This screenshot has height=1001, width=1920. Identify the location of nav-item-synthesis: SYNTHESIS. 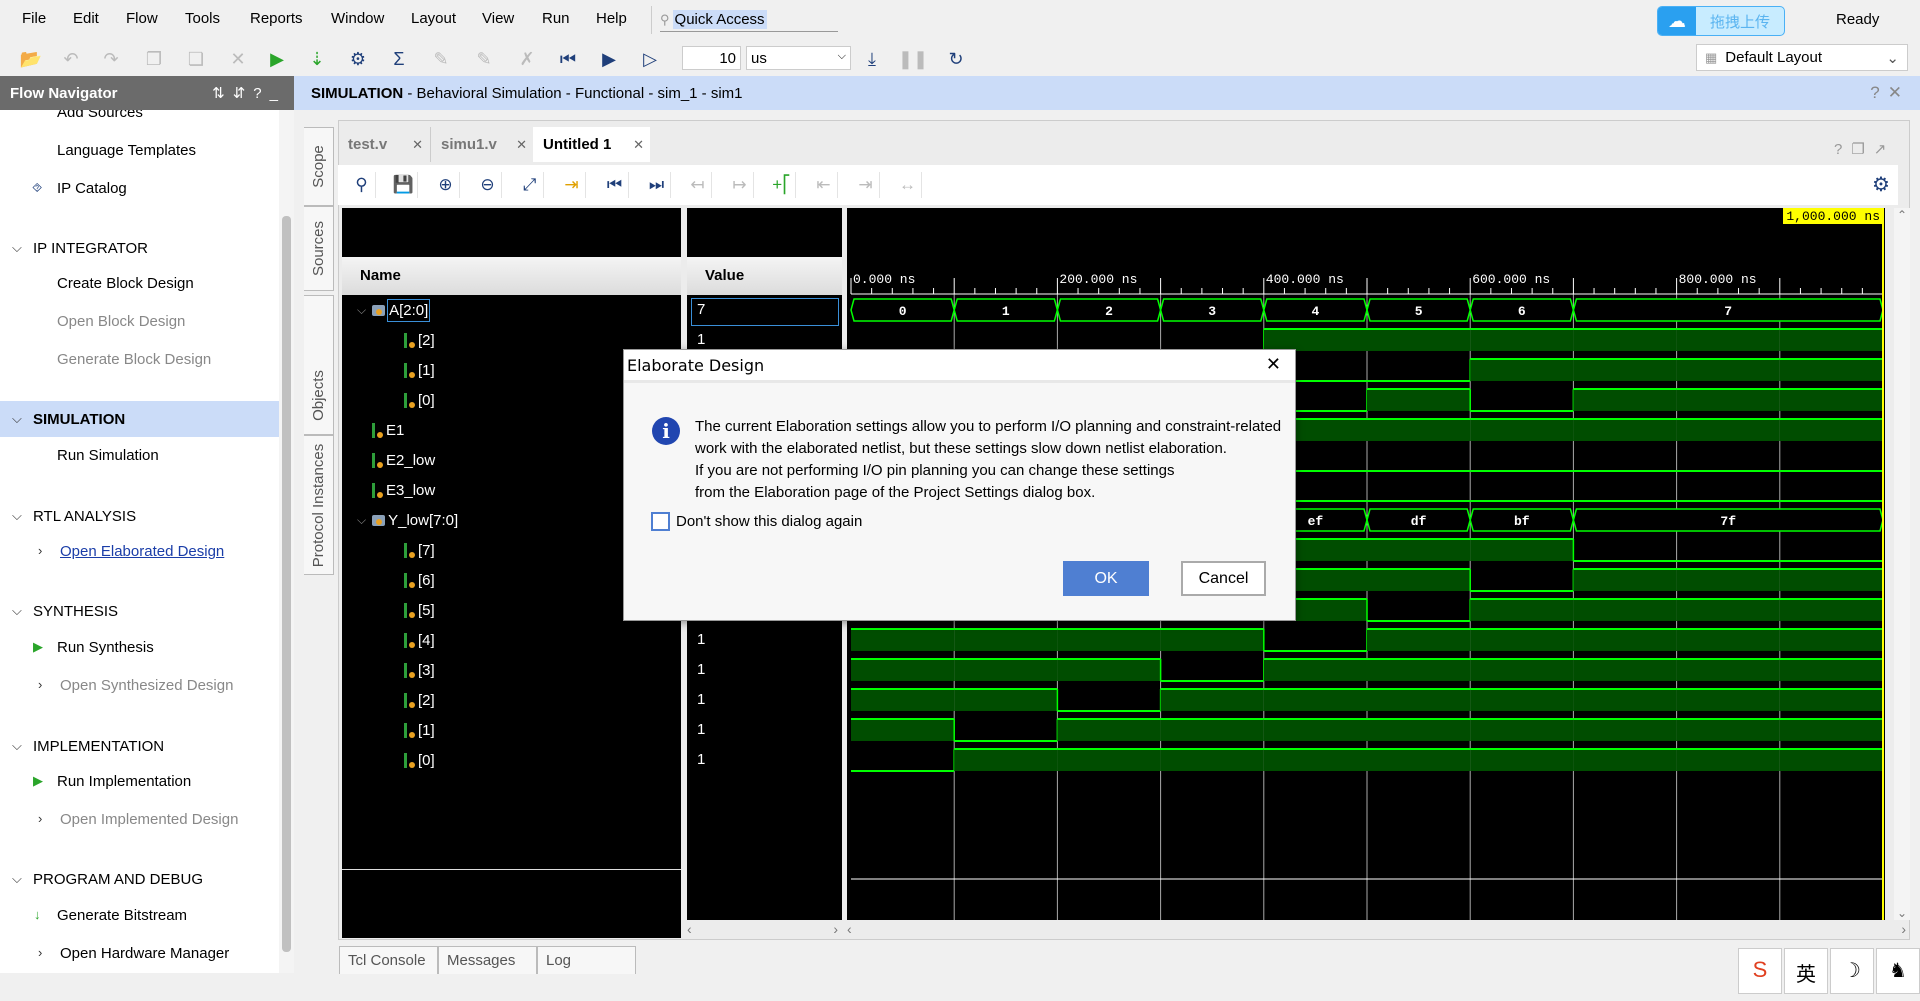
(75, 611).